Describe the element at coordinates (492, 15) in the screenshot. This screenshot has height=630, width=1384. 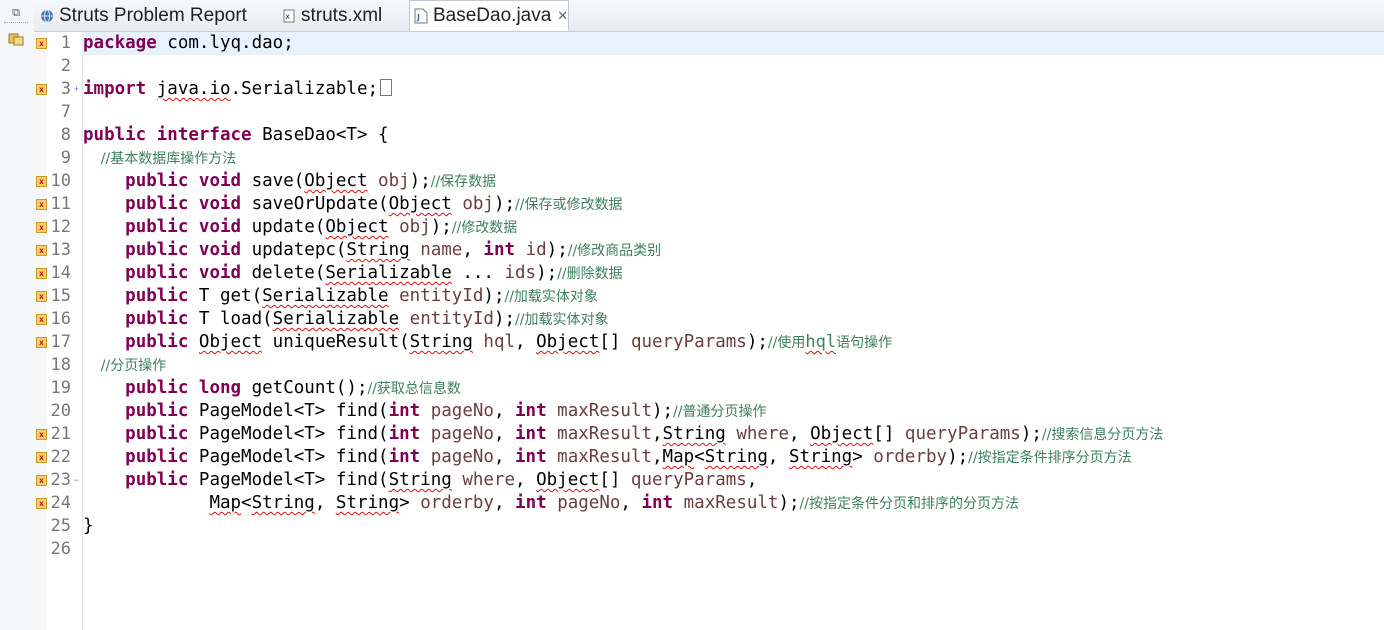
I see `tab-label: BaseDao.java` at that location.